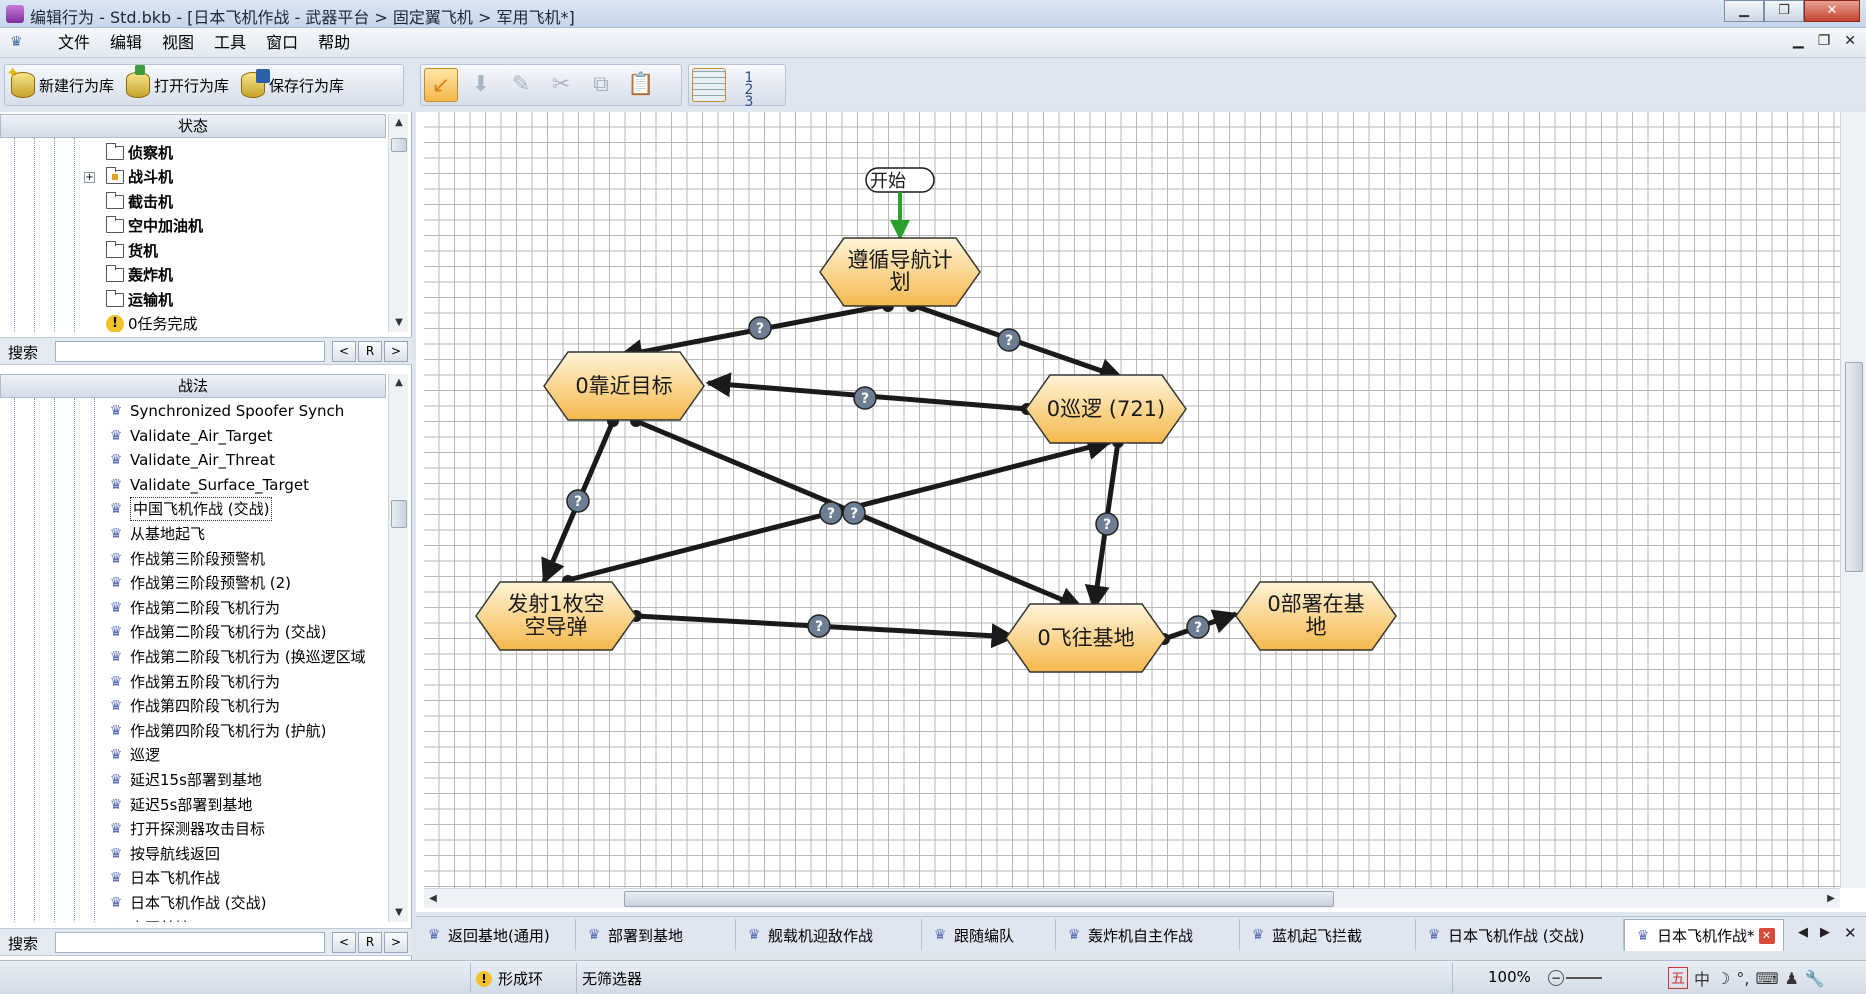 The image size is (1866, 994). I want to click on copy-icon: ⧉, so click(601, 85).